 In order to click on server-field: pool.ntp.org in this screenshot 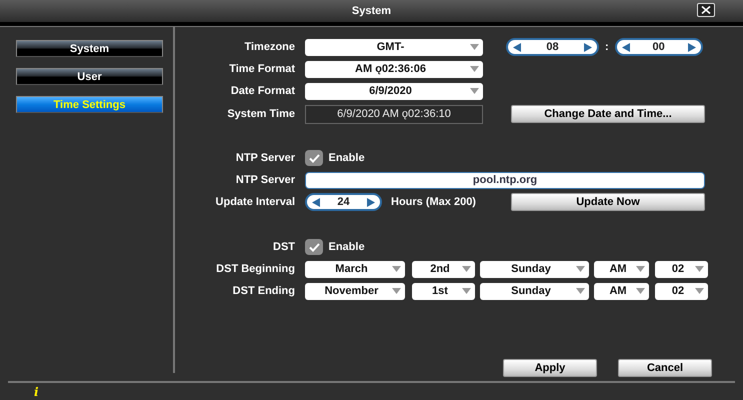, I will do `click(505, 180)`.